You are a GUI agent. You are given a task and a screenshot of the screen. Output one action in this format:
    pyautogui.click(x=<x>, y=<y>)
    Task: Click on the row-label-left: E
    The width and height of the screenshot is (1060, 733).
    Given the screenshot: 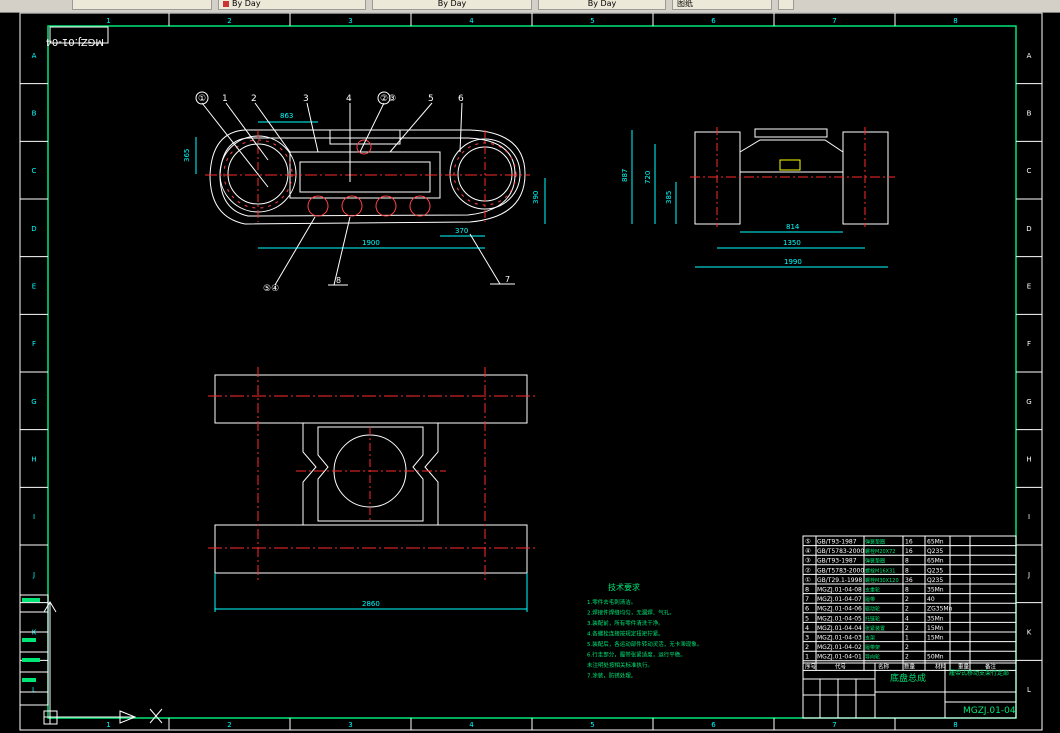 What is the action you would take?
    pyautogui.click(x=34, y=287)
    